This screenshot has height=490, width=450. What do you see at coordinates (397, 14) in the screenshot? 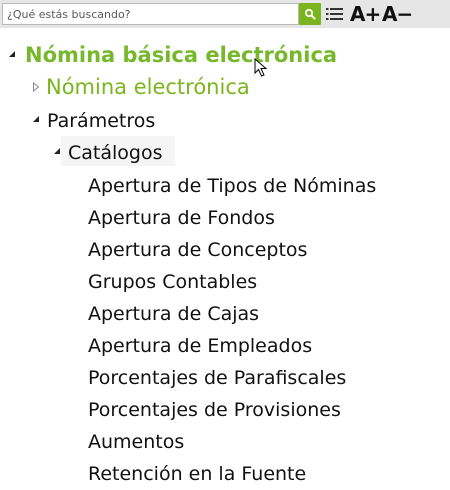
I see `font-decrease-button: A−` at bounding box center [397, 14].